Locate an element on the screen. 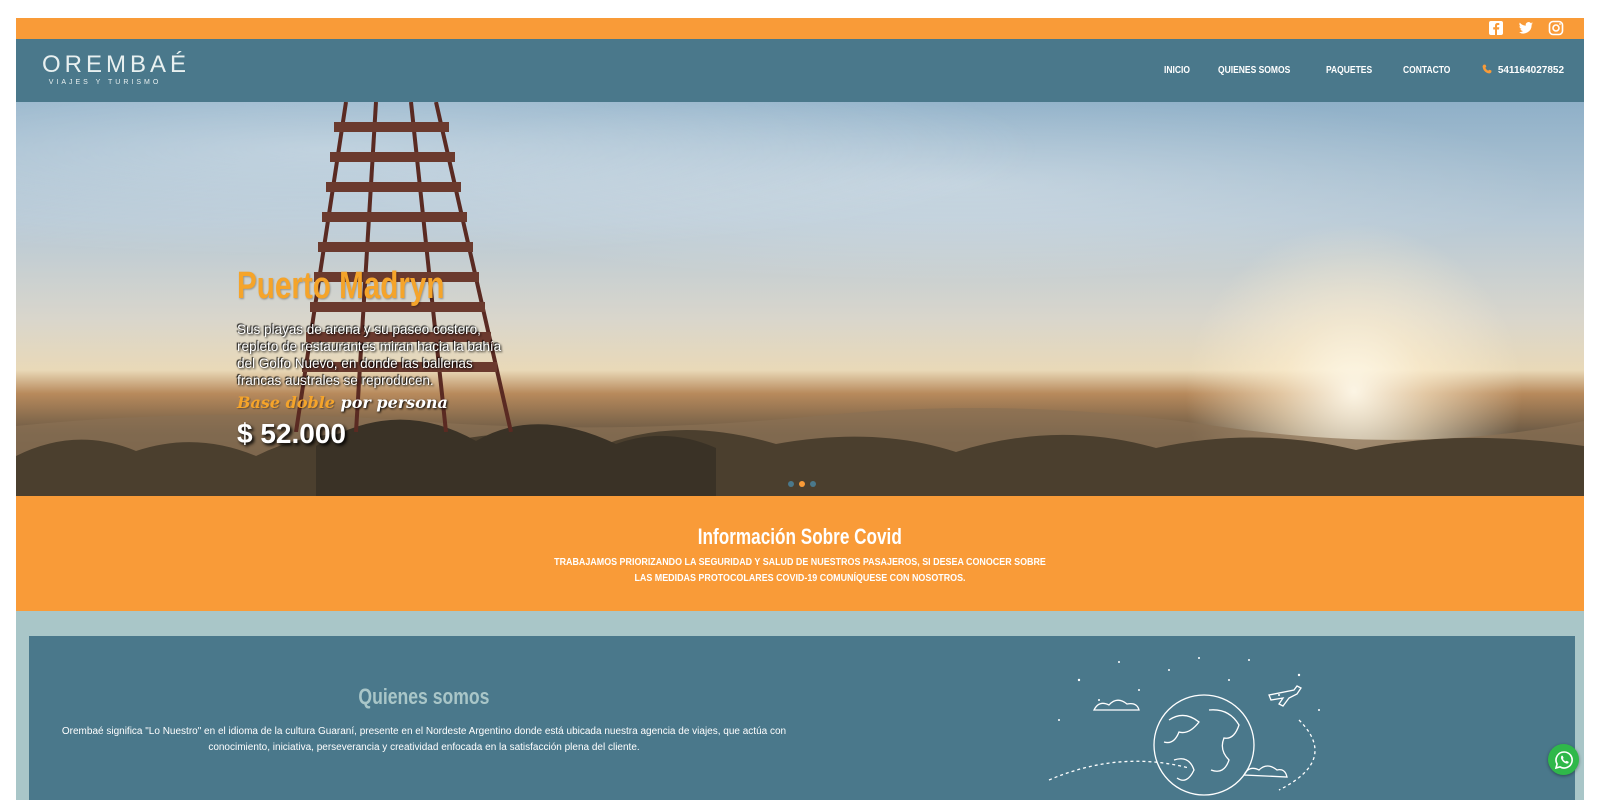 Image resolution: width=1600 pixels, height=800 pixels. about-title: Quienes somos is located at coordinates (424, 697).